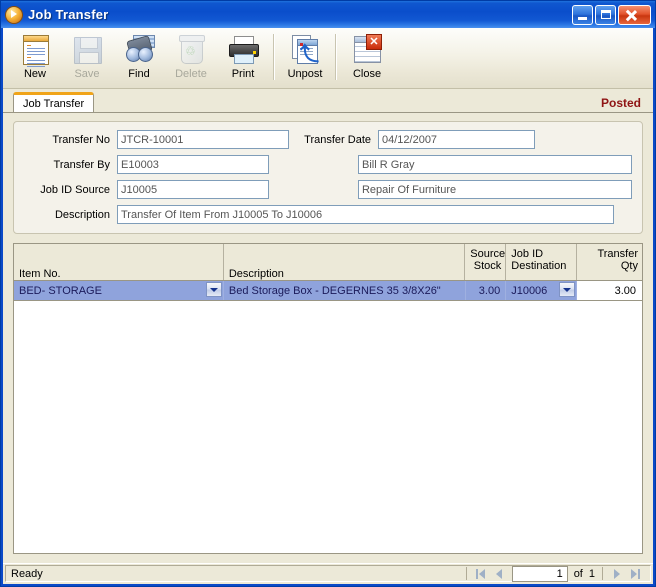 The width and height of the screenshot is (656, 587). I want to click on cell-item-no: BED- STORAGE, so click(119, 290).